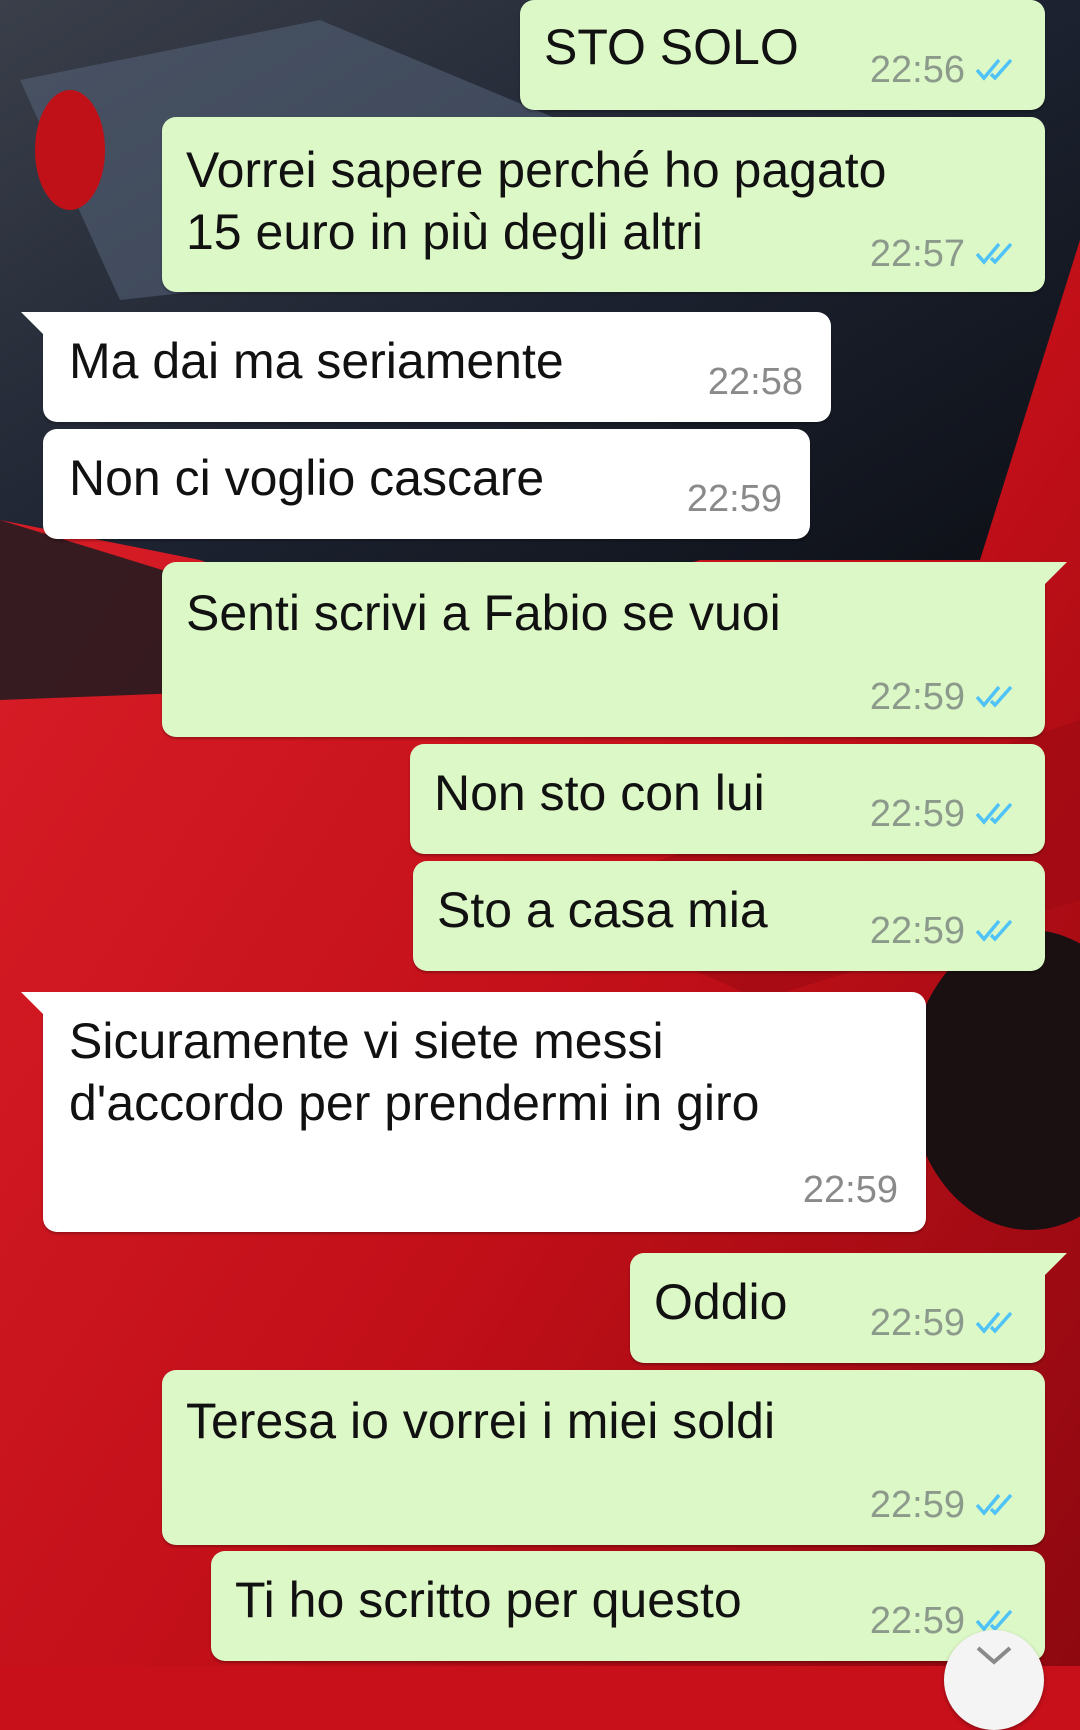 This screenshot has width=1080, height=1730. Describe the element at coordinates (307, 478) in the screenshot. I see `message-text: Non ci voglio cascare` at that location.